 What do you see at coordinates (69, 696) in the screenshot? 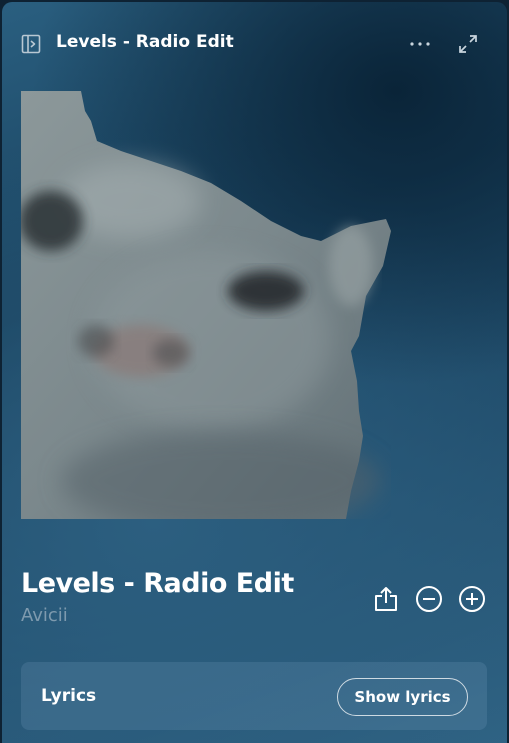
I see `lyrics-label: Lyrics` at bounding box center [69, 696].